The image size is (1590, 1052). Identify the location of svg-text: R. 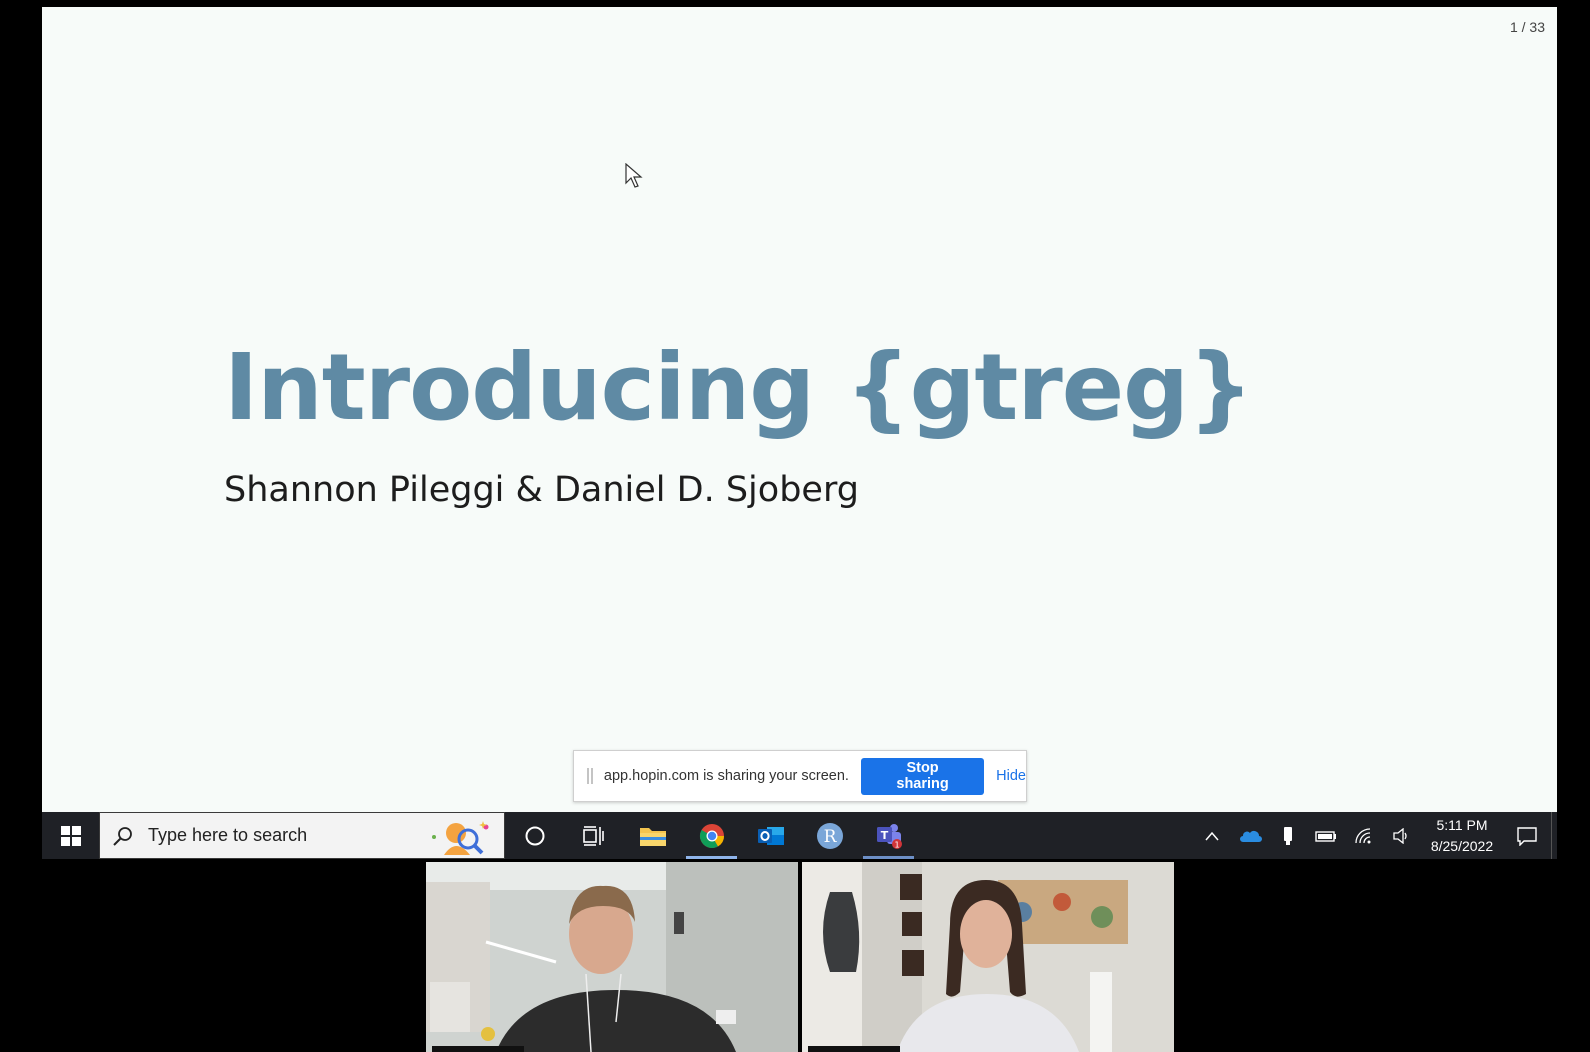
(830, 837).